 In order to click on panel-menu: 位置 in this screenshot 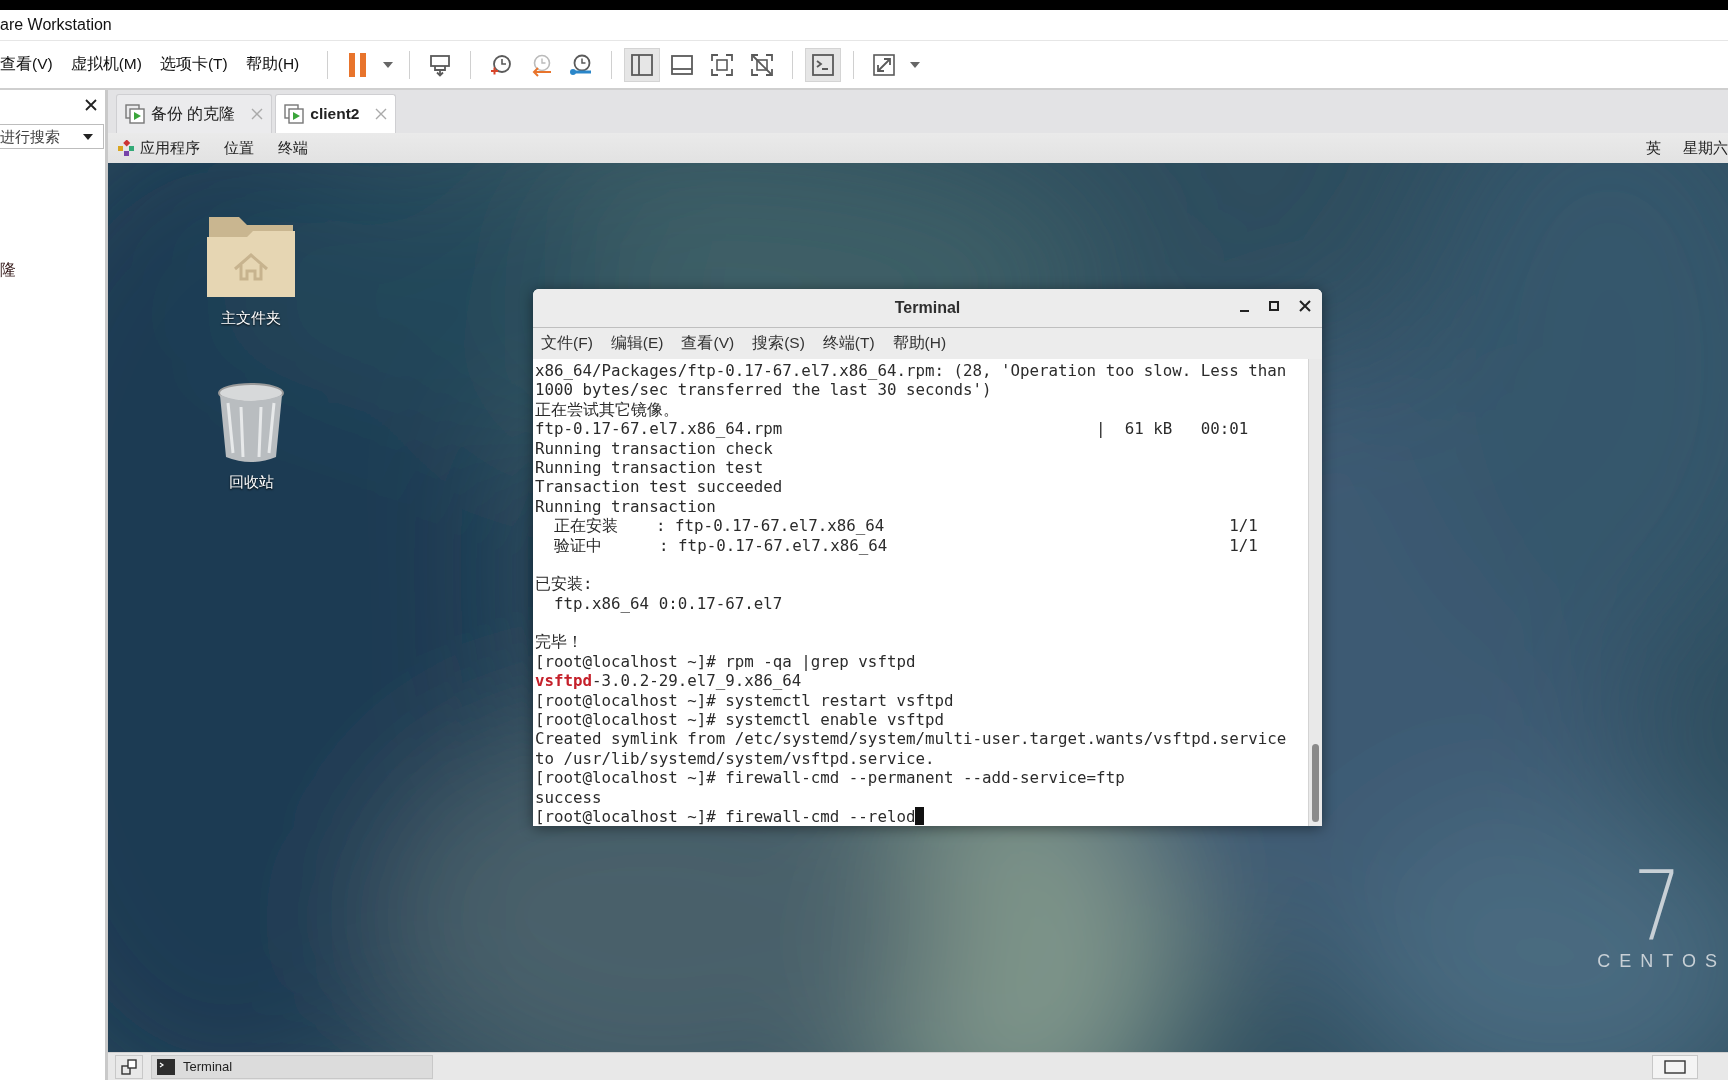, I will do `click(239, 148)`.